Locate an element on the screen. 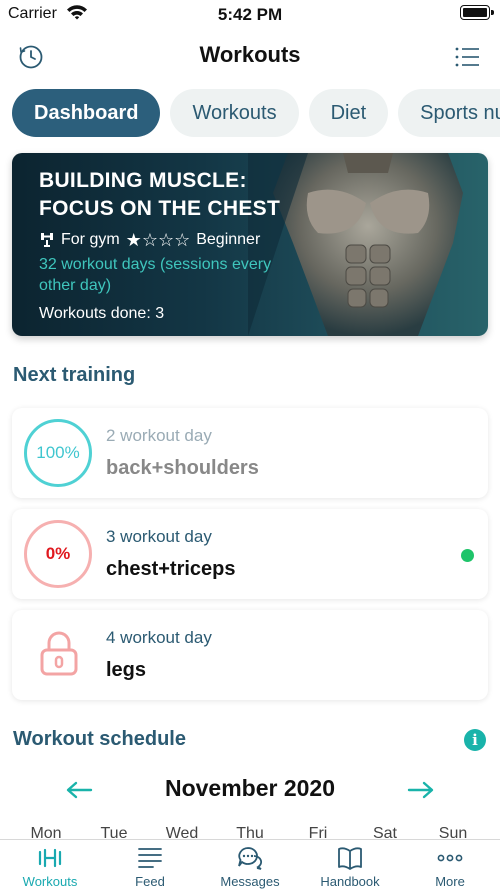 This screenshot has height=889, width=500. status-time: 5:42 PM is located at coordinates (250, 14).